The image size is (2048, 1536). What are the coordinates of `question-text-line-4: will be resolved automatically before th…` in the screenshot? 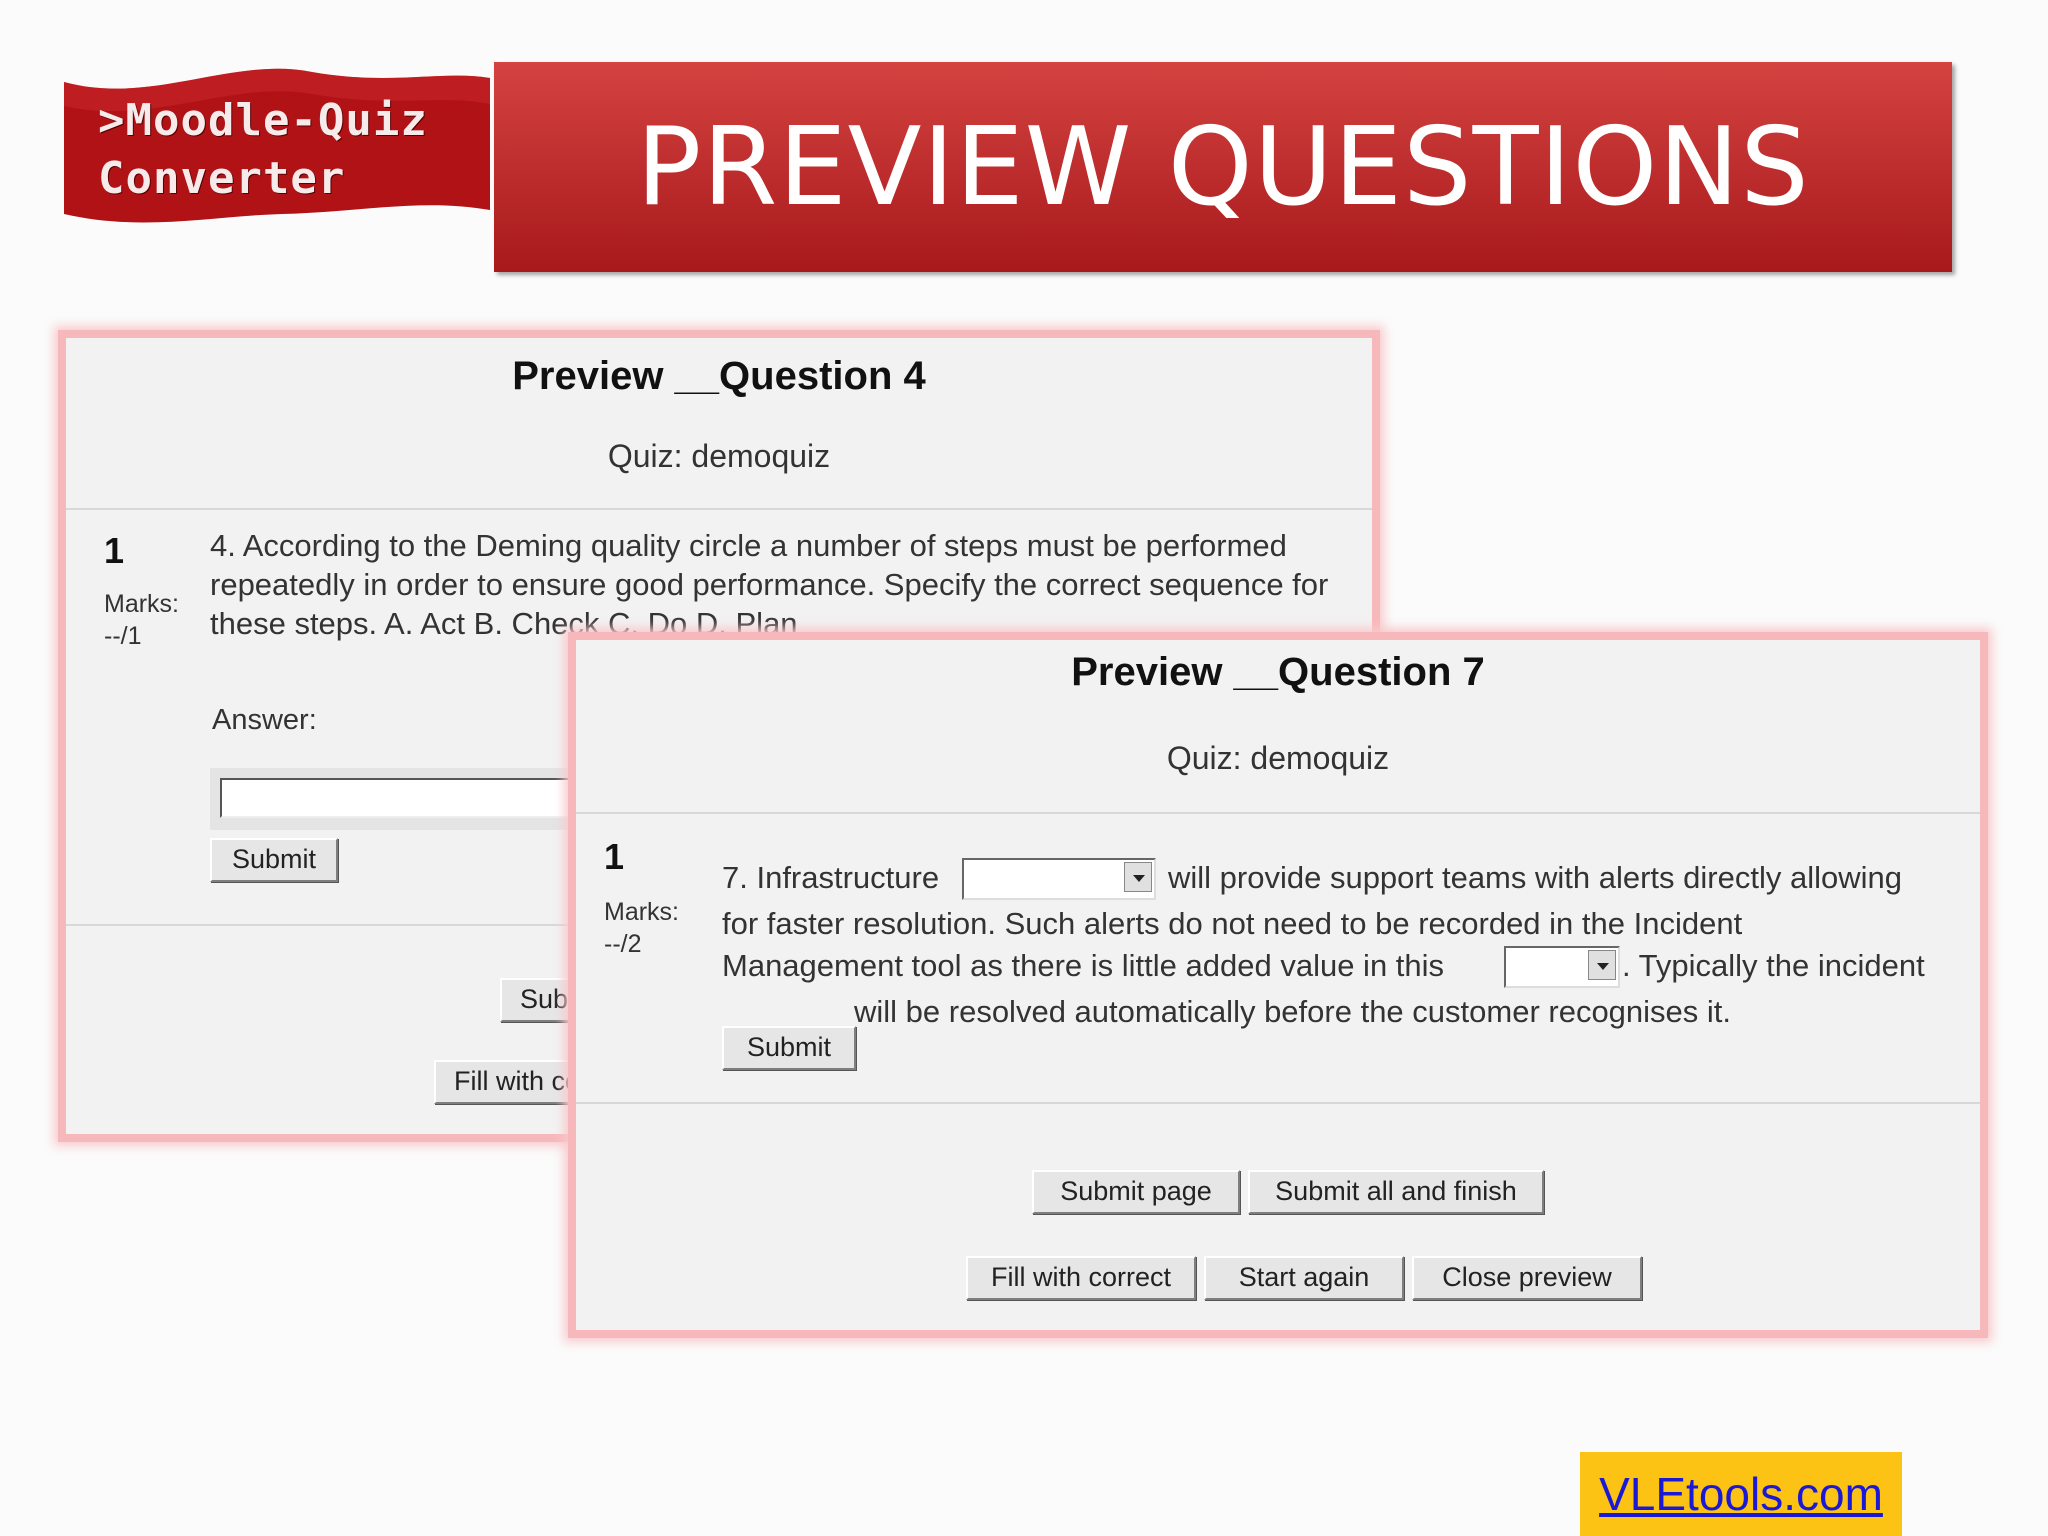 It's located at (1293, 1011).